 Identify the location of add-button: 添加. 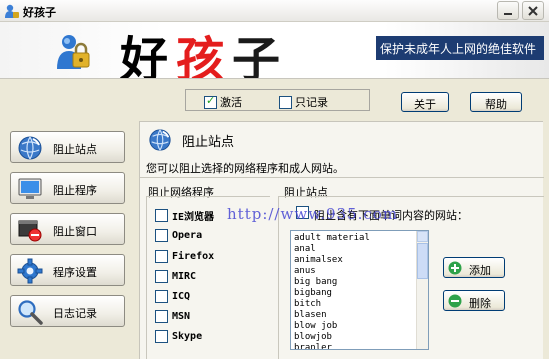
(474, 267).